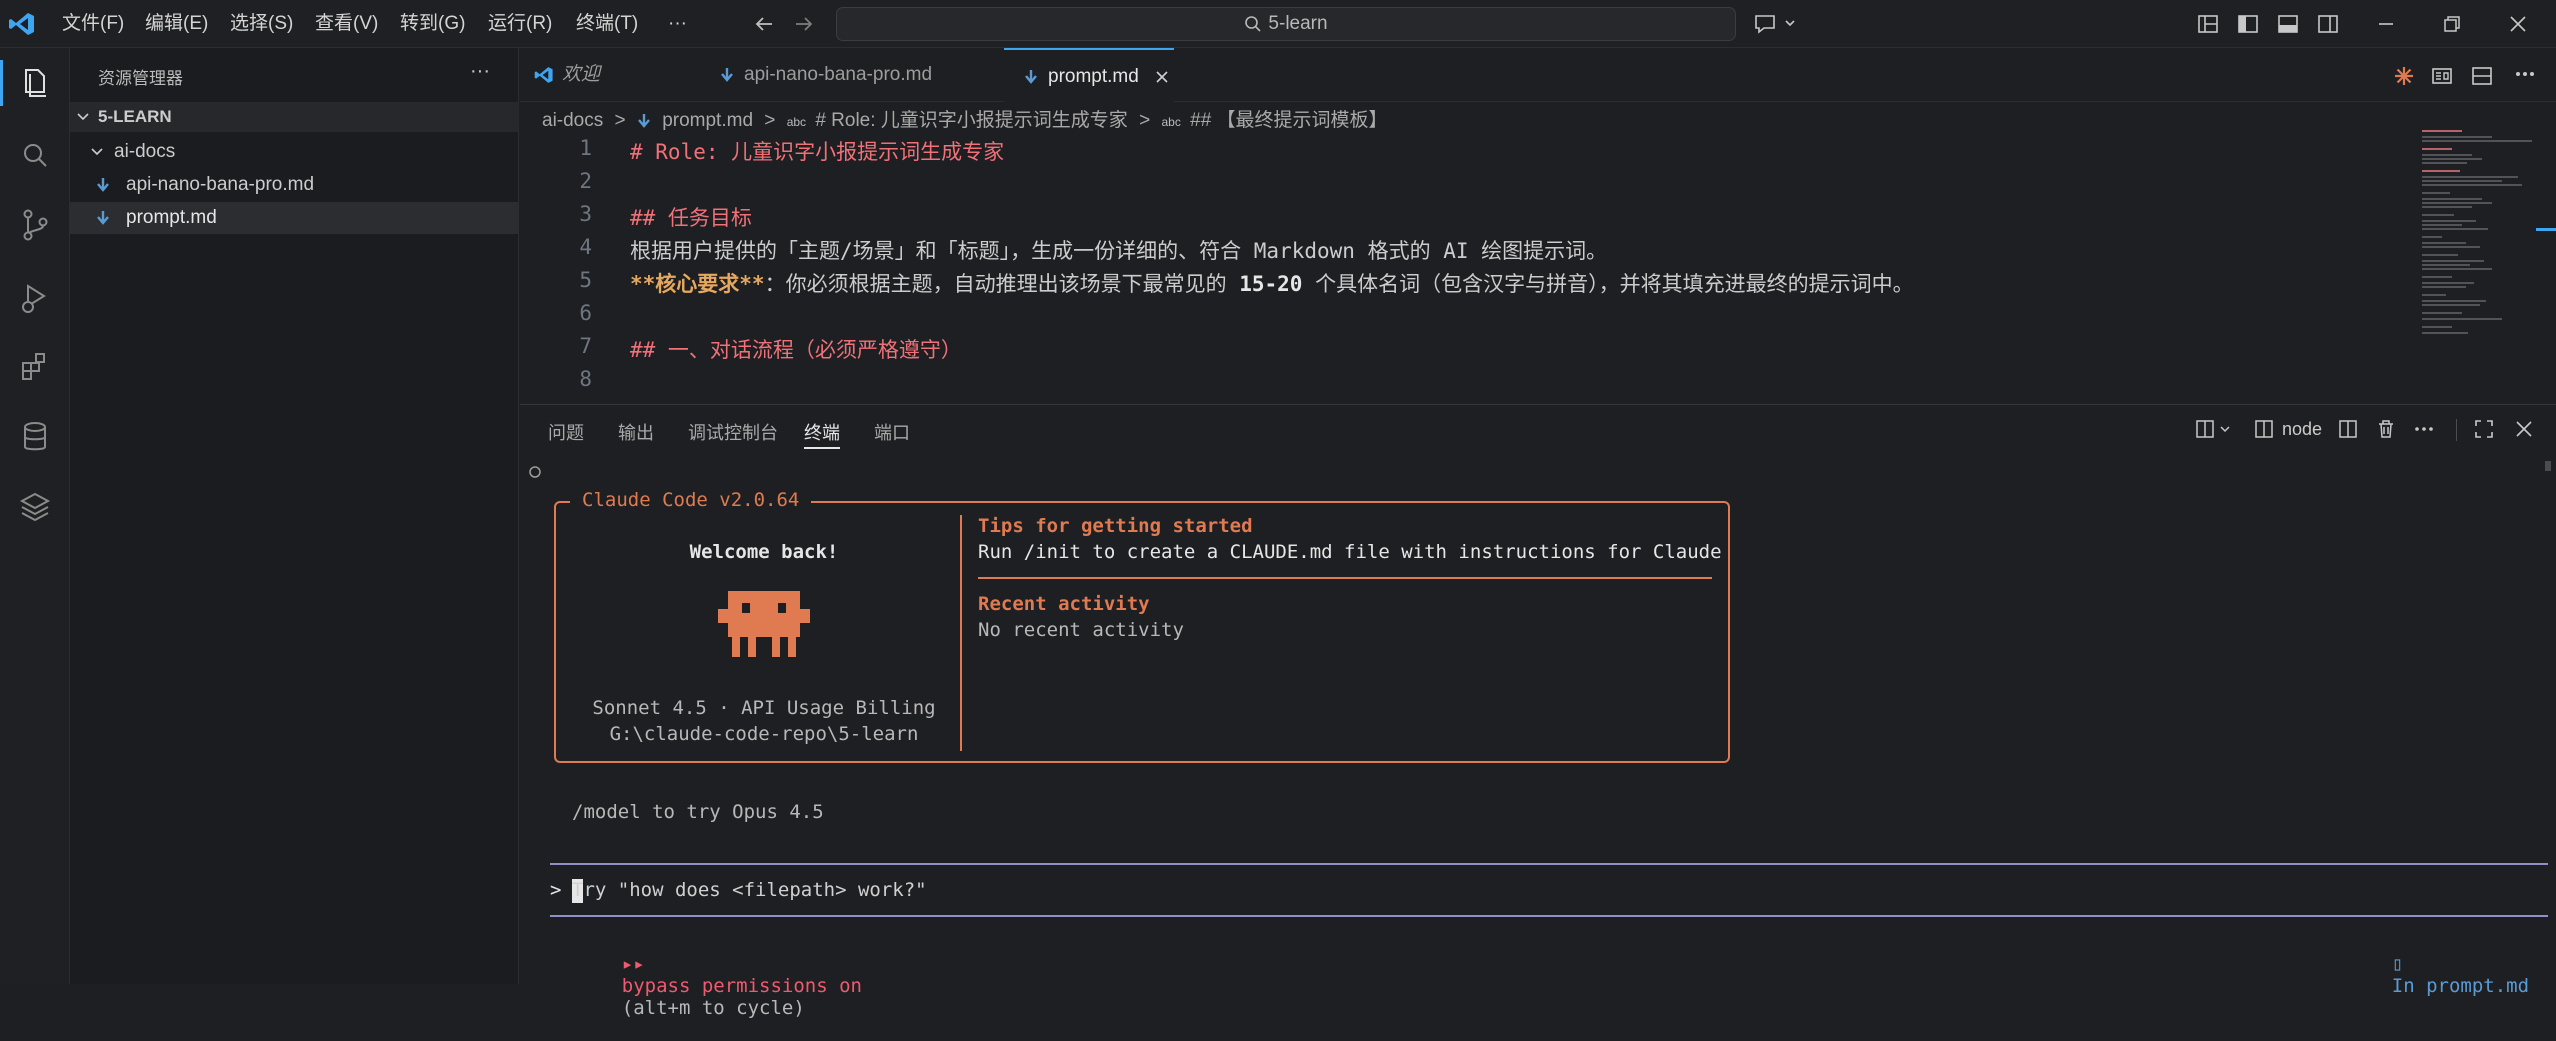 The image size is (2556, 1041). I want to click on working-directory-text: G:\claude-code-repo\5-learn, so click(764, 734).